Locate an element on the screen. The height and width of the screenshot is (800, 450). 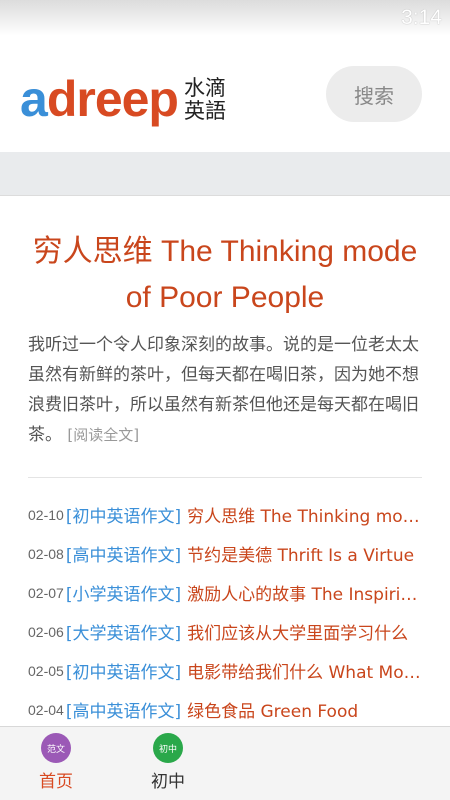
nav-home: 范文 首页 is located at coordinates (56, 762).